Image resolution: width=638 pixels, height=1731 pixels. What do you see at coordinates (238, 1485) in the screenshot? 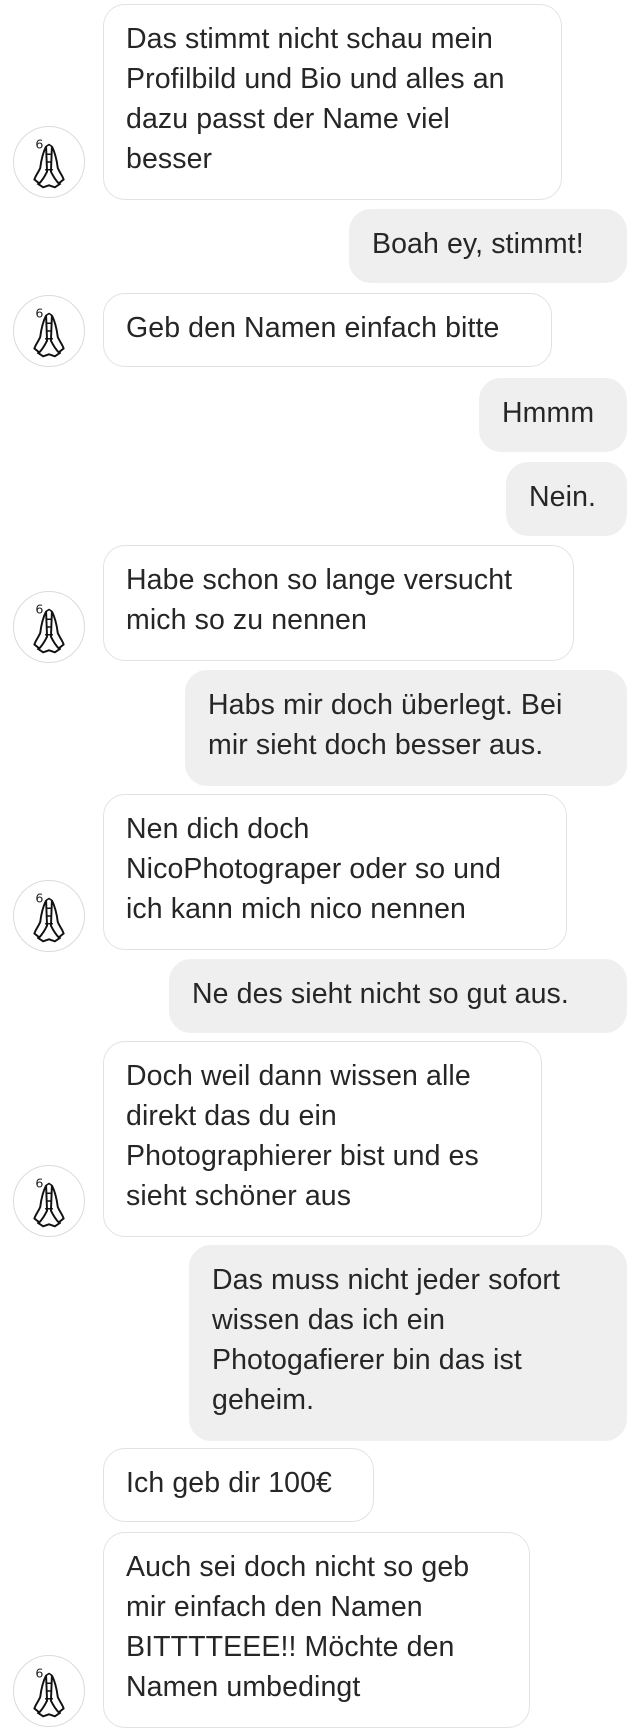
I see `message-bubble-incoming: Ich geb dir 100€` at bounding box center [238, 1485].